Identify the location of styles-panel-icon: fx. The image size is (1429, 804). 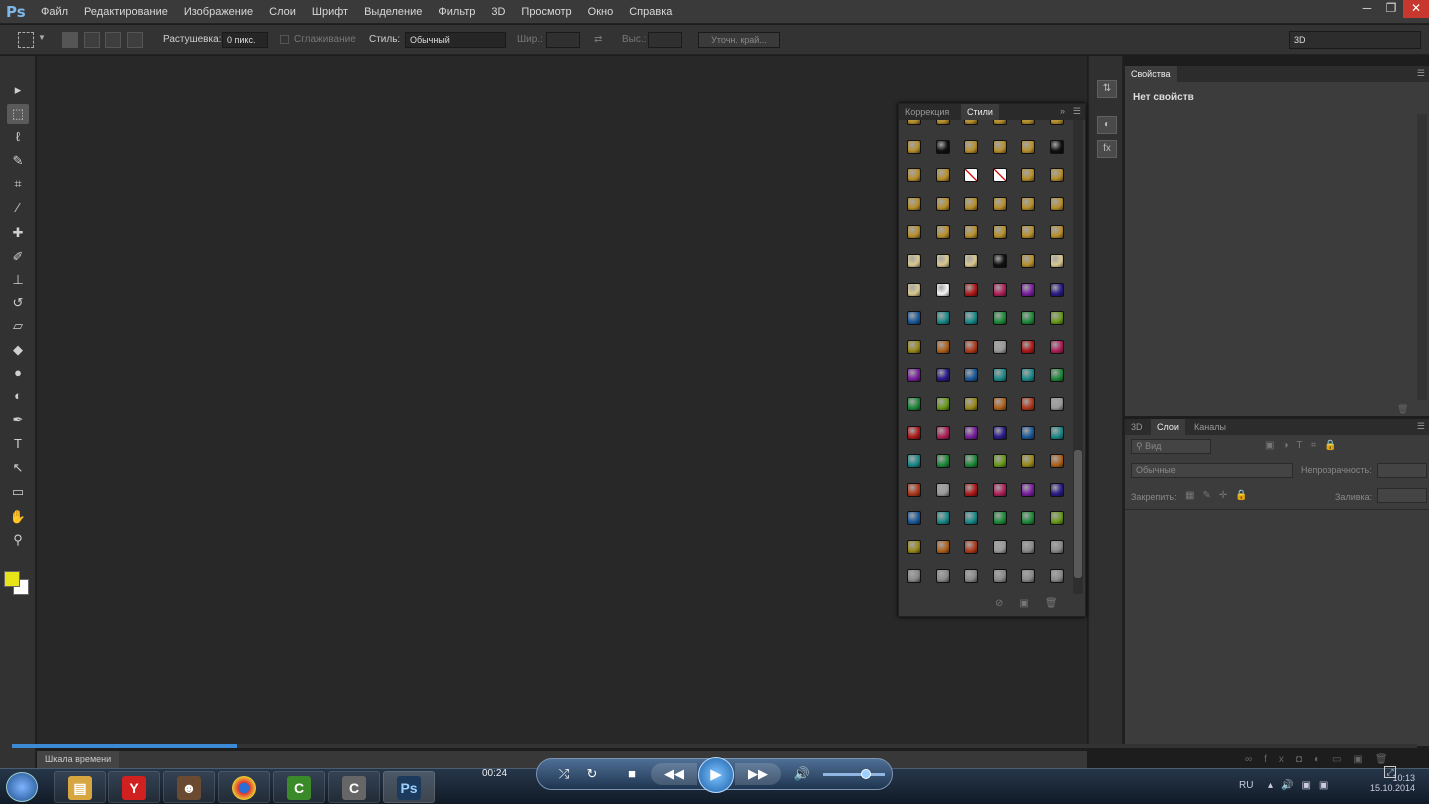
(1107, 149).